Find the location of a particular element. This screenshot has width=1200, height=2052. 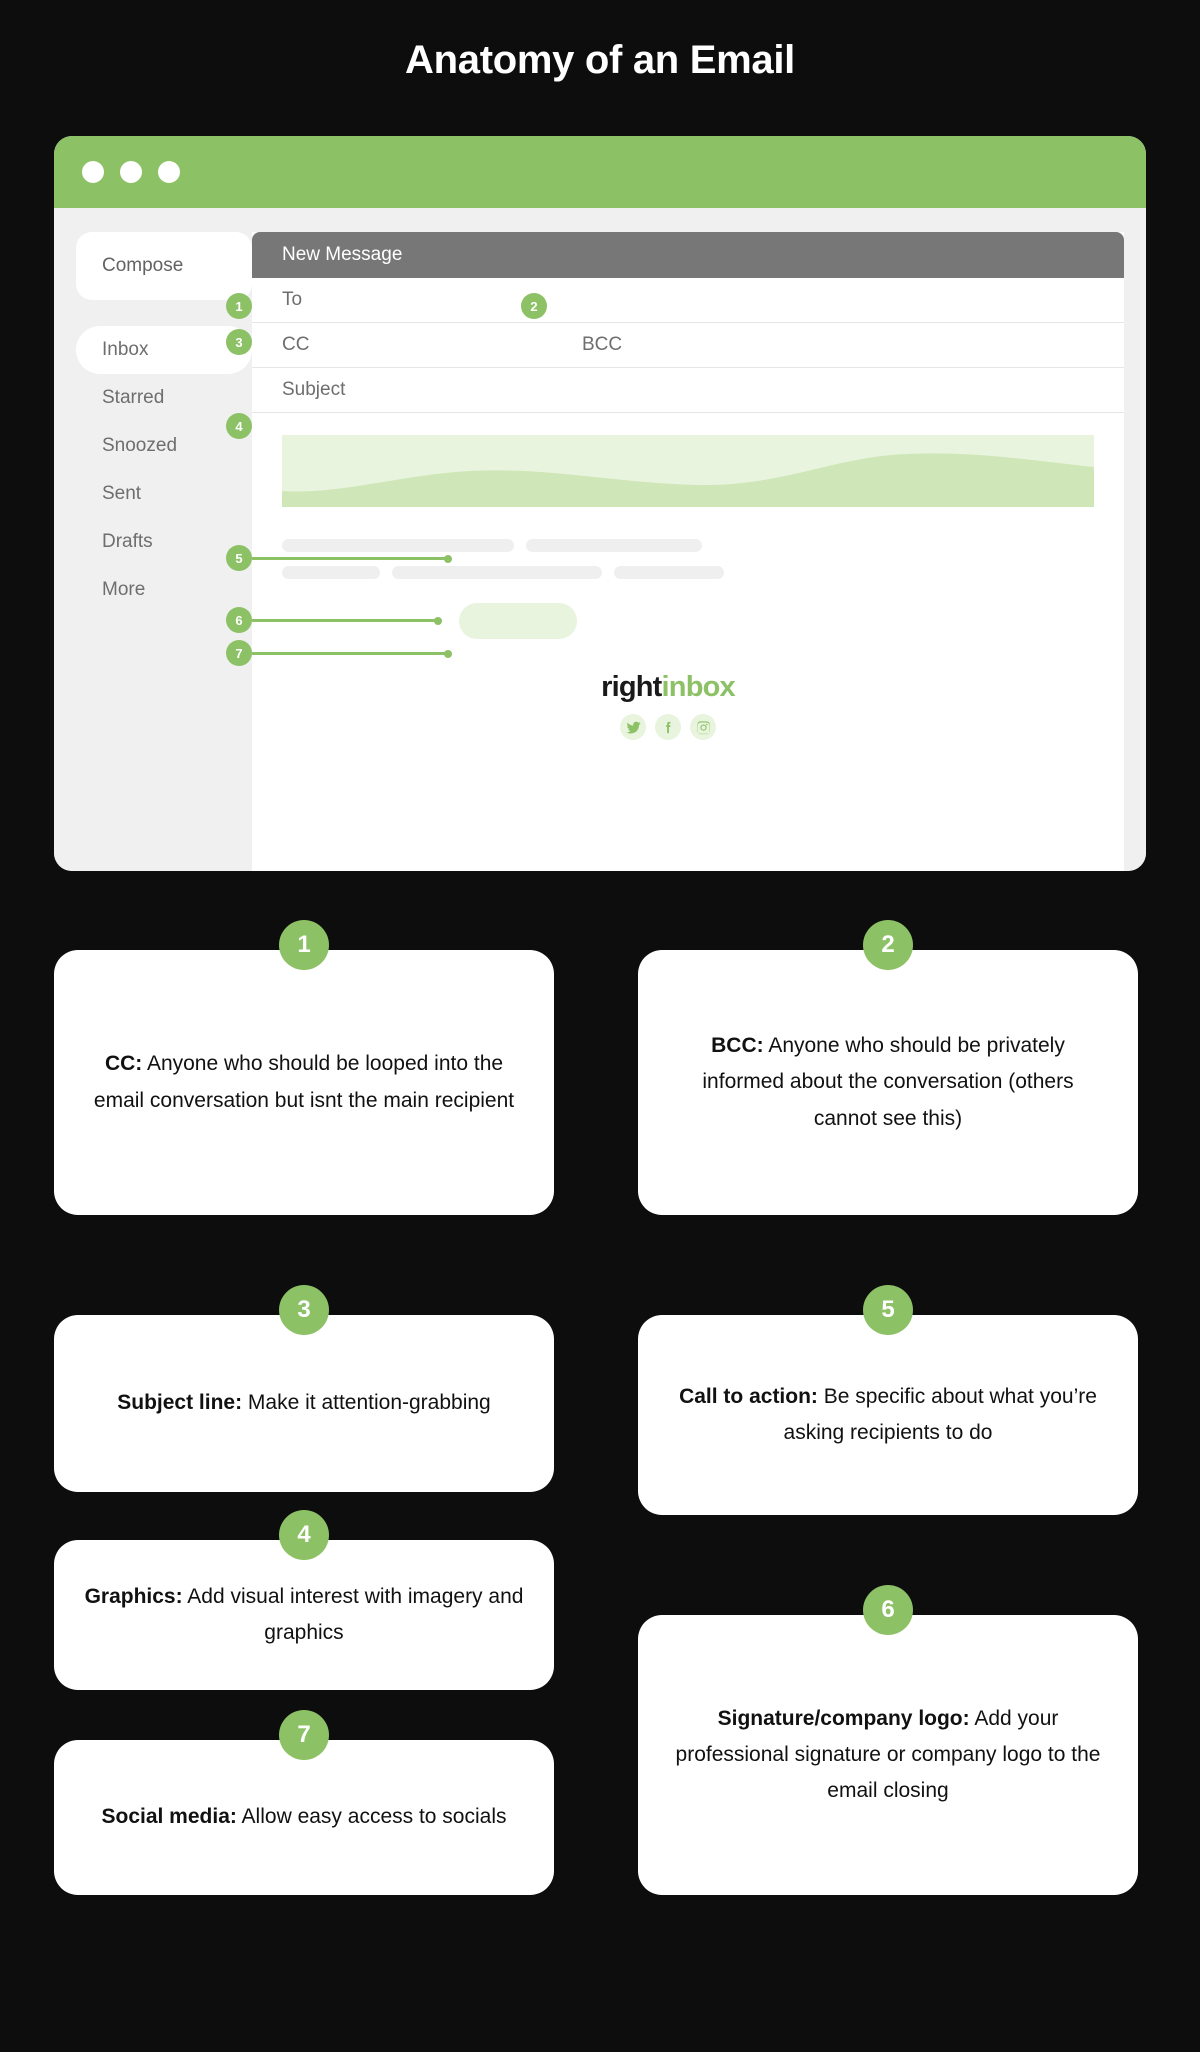

compose-button: Compose is located at coordinates (164, 266).